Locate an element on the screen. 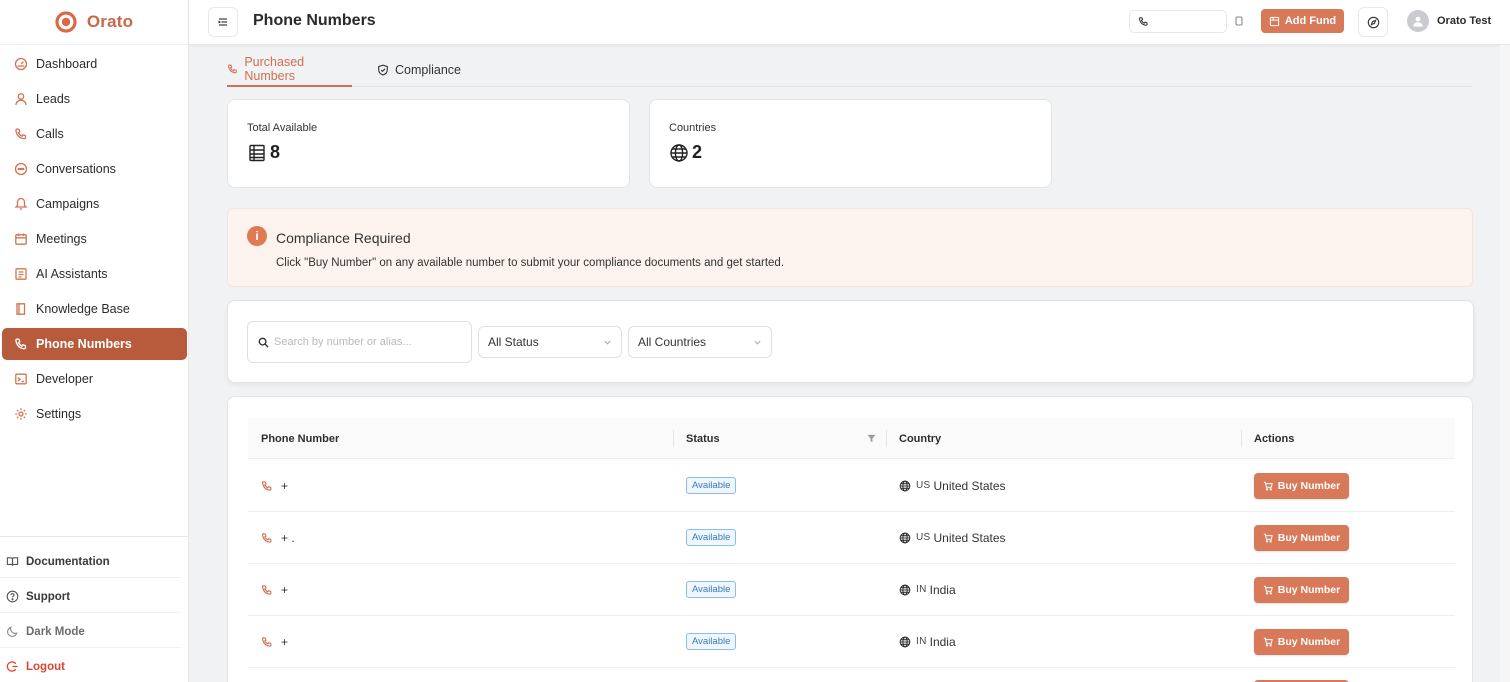 The image size is (1510, 682). tab-label: Compliance is located at coordinates (428, 69).